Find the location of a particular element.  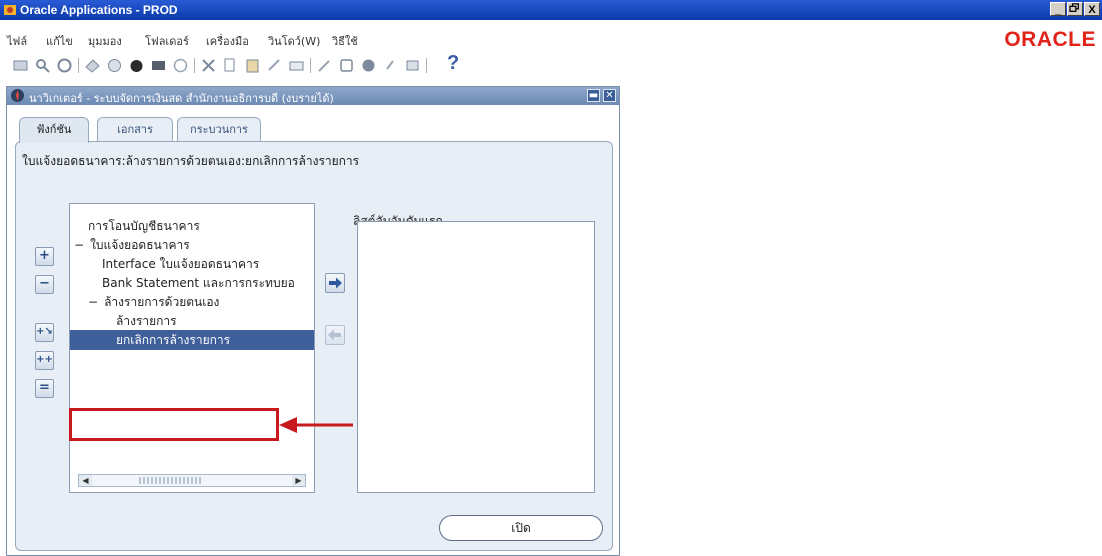

find-icon is located at coordinates (42, 65).